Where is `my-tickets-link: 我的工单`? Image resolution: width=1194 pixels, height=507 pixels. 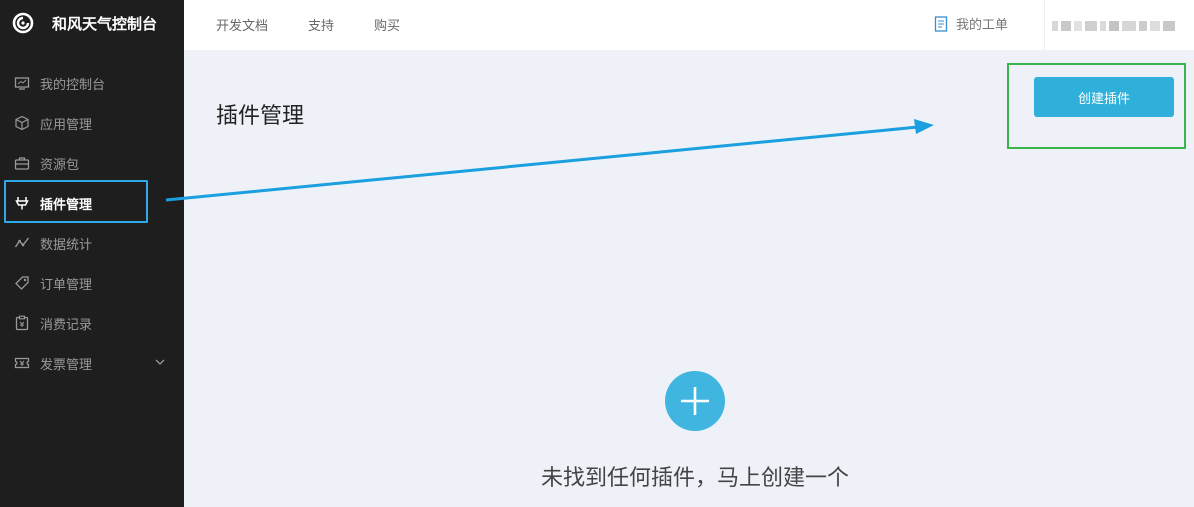
my-tickets-link: 我的工单 is located at coordinates (971, 23).